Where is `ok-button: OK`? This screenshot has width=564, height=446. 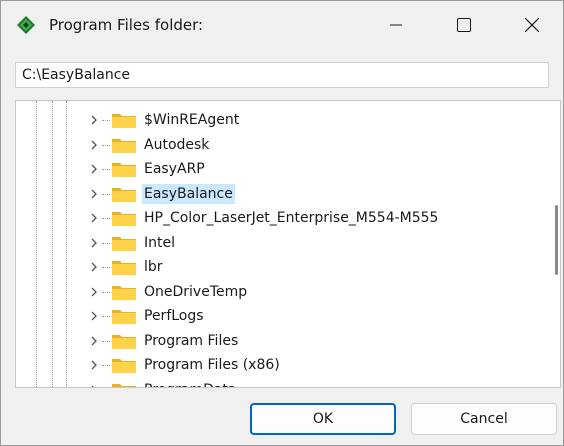
ok-button: OK is located at coordinates (323, 419).